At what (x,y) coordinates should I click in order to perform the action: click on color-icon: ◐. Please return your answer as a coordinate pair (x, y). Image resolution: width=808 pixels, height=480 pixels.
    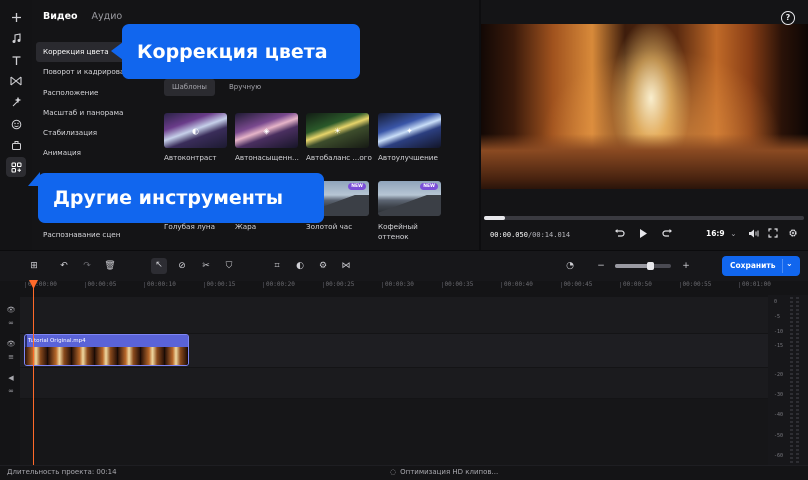
    Looking at the image, I should click on (300, 266).